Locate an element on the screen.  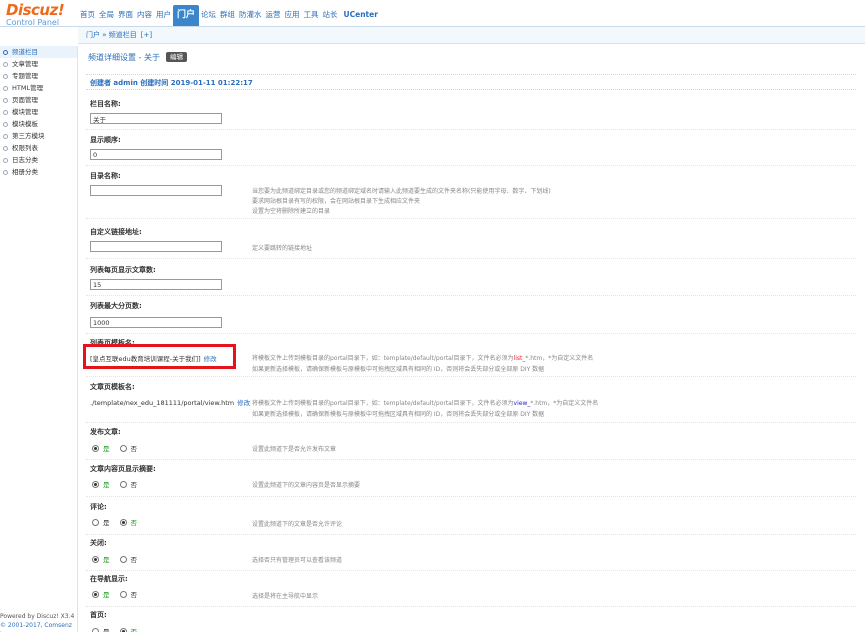
closed-tip: 选择否只有管理员可以查看该频道 is located at coordinates (297, 560).